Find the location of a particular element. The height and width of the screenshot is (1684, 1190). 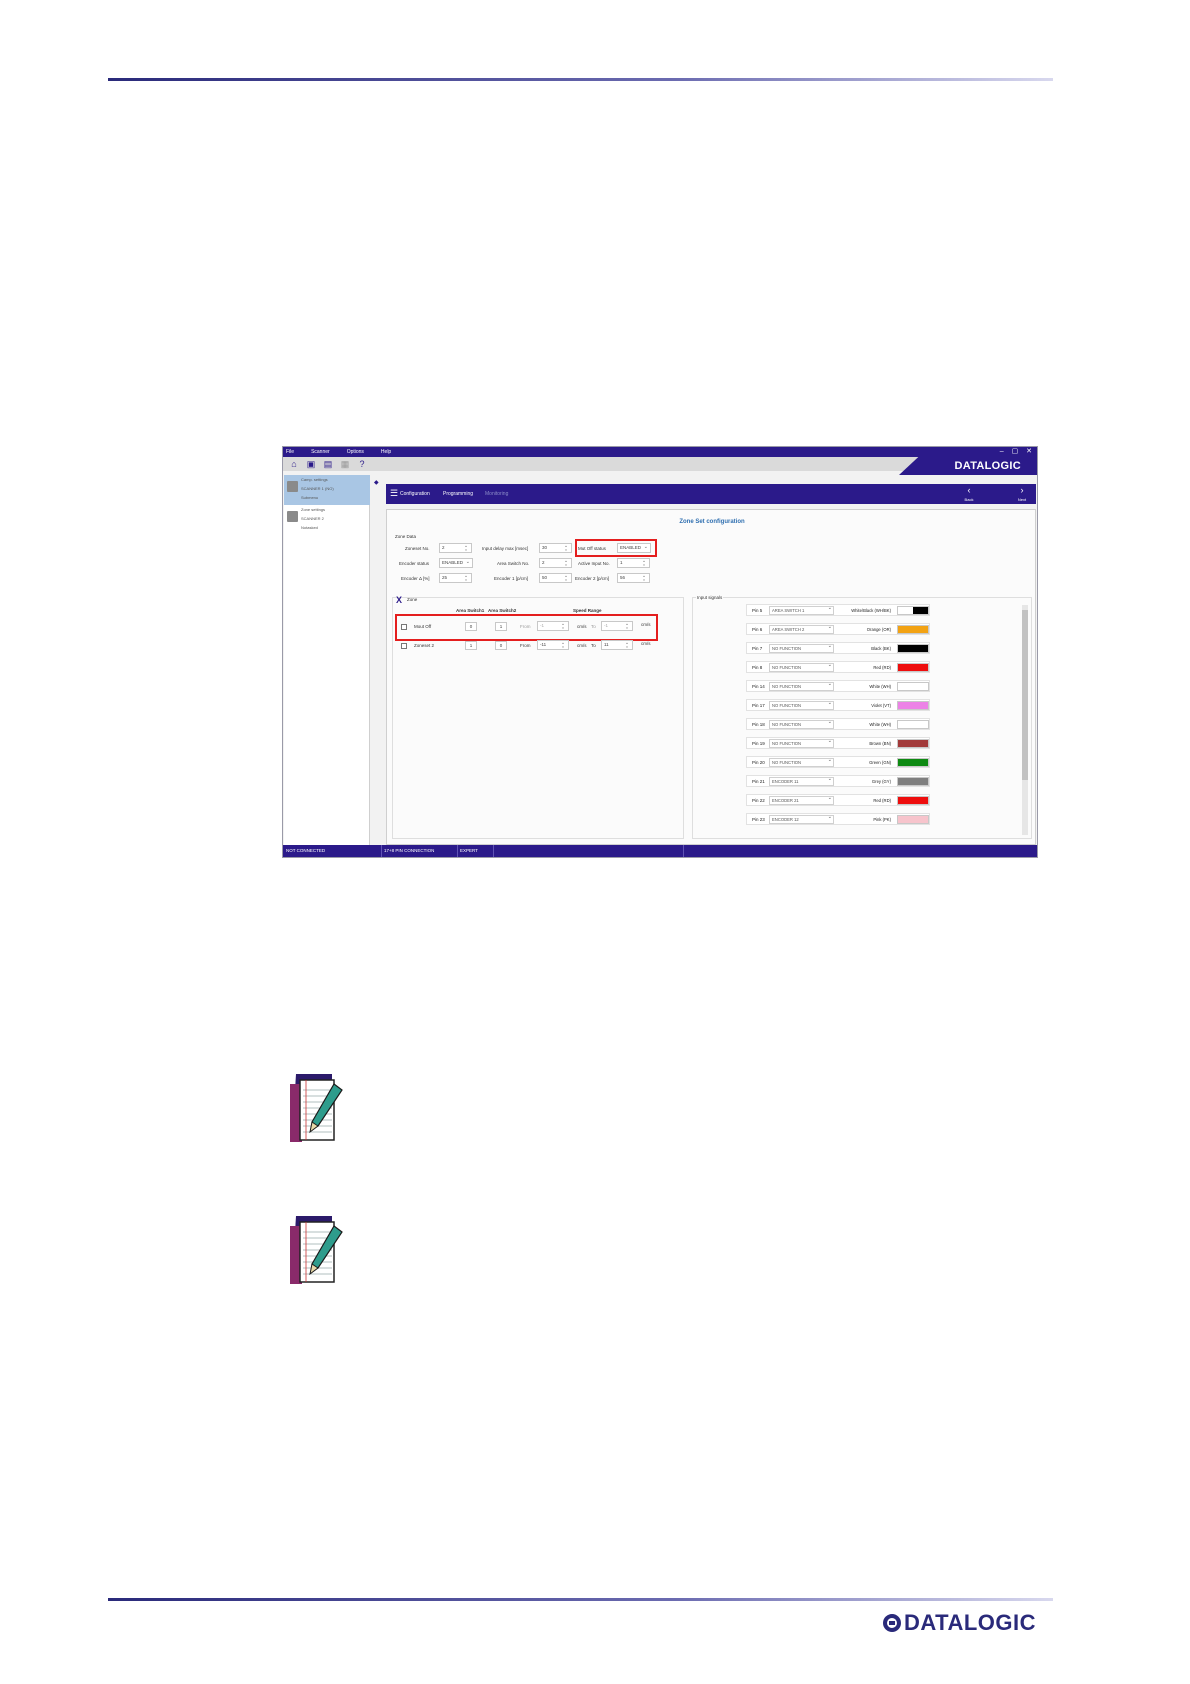

status-pins: 17+8 PIN CONNECTION is located at coordinates (409, 850).